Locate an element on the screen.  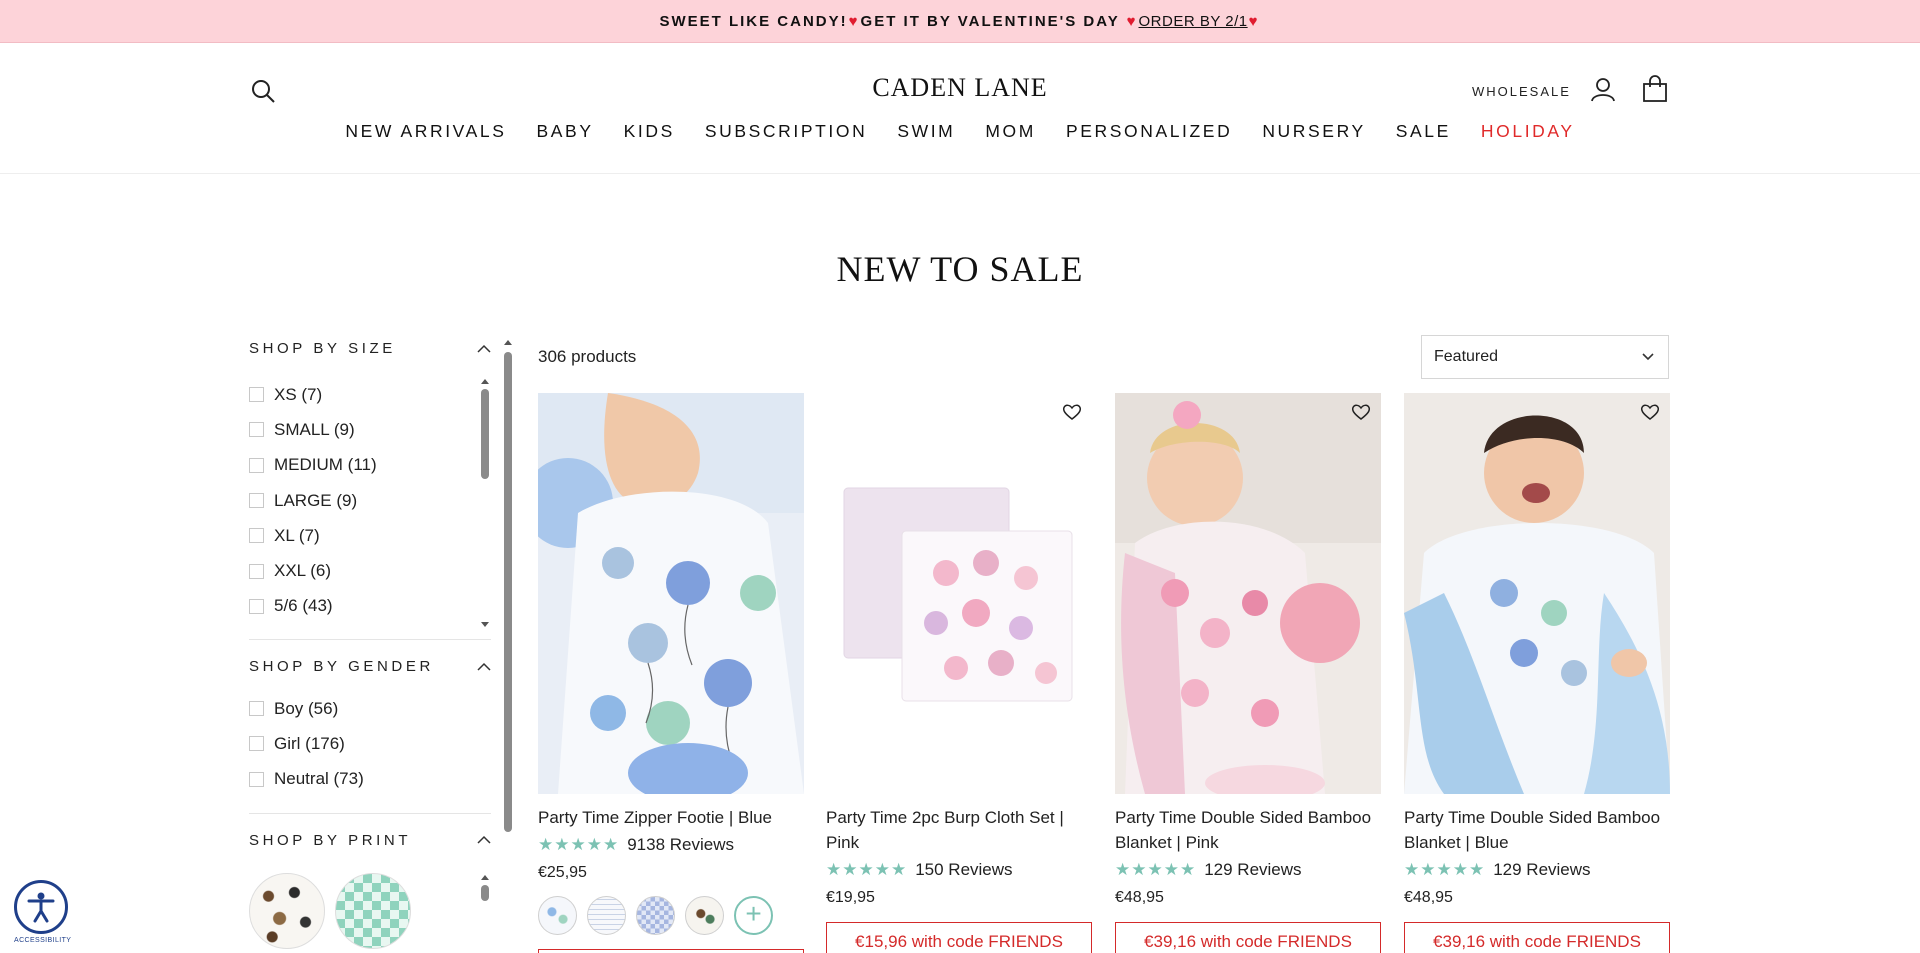
nav-item-baby: BABY is located at coordinates (565, 131).